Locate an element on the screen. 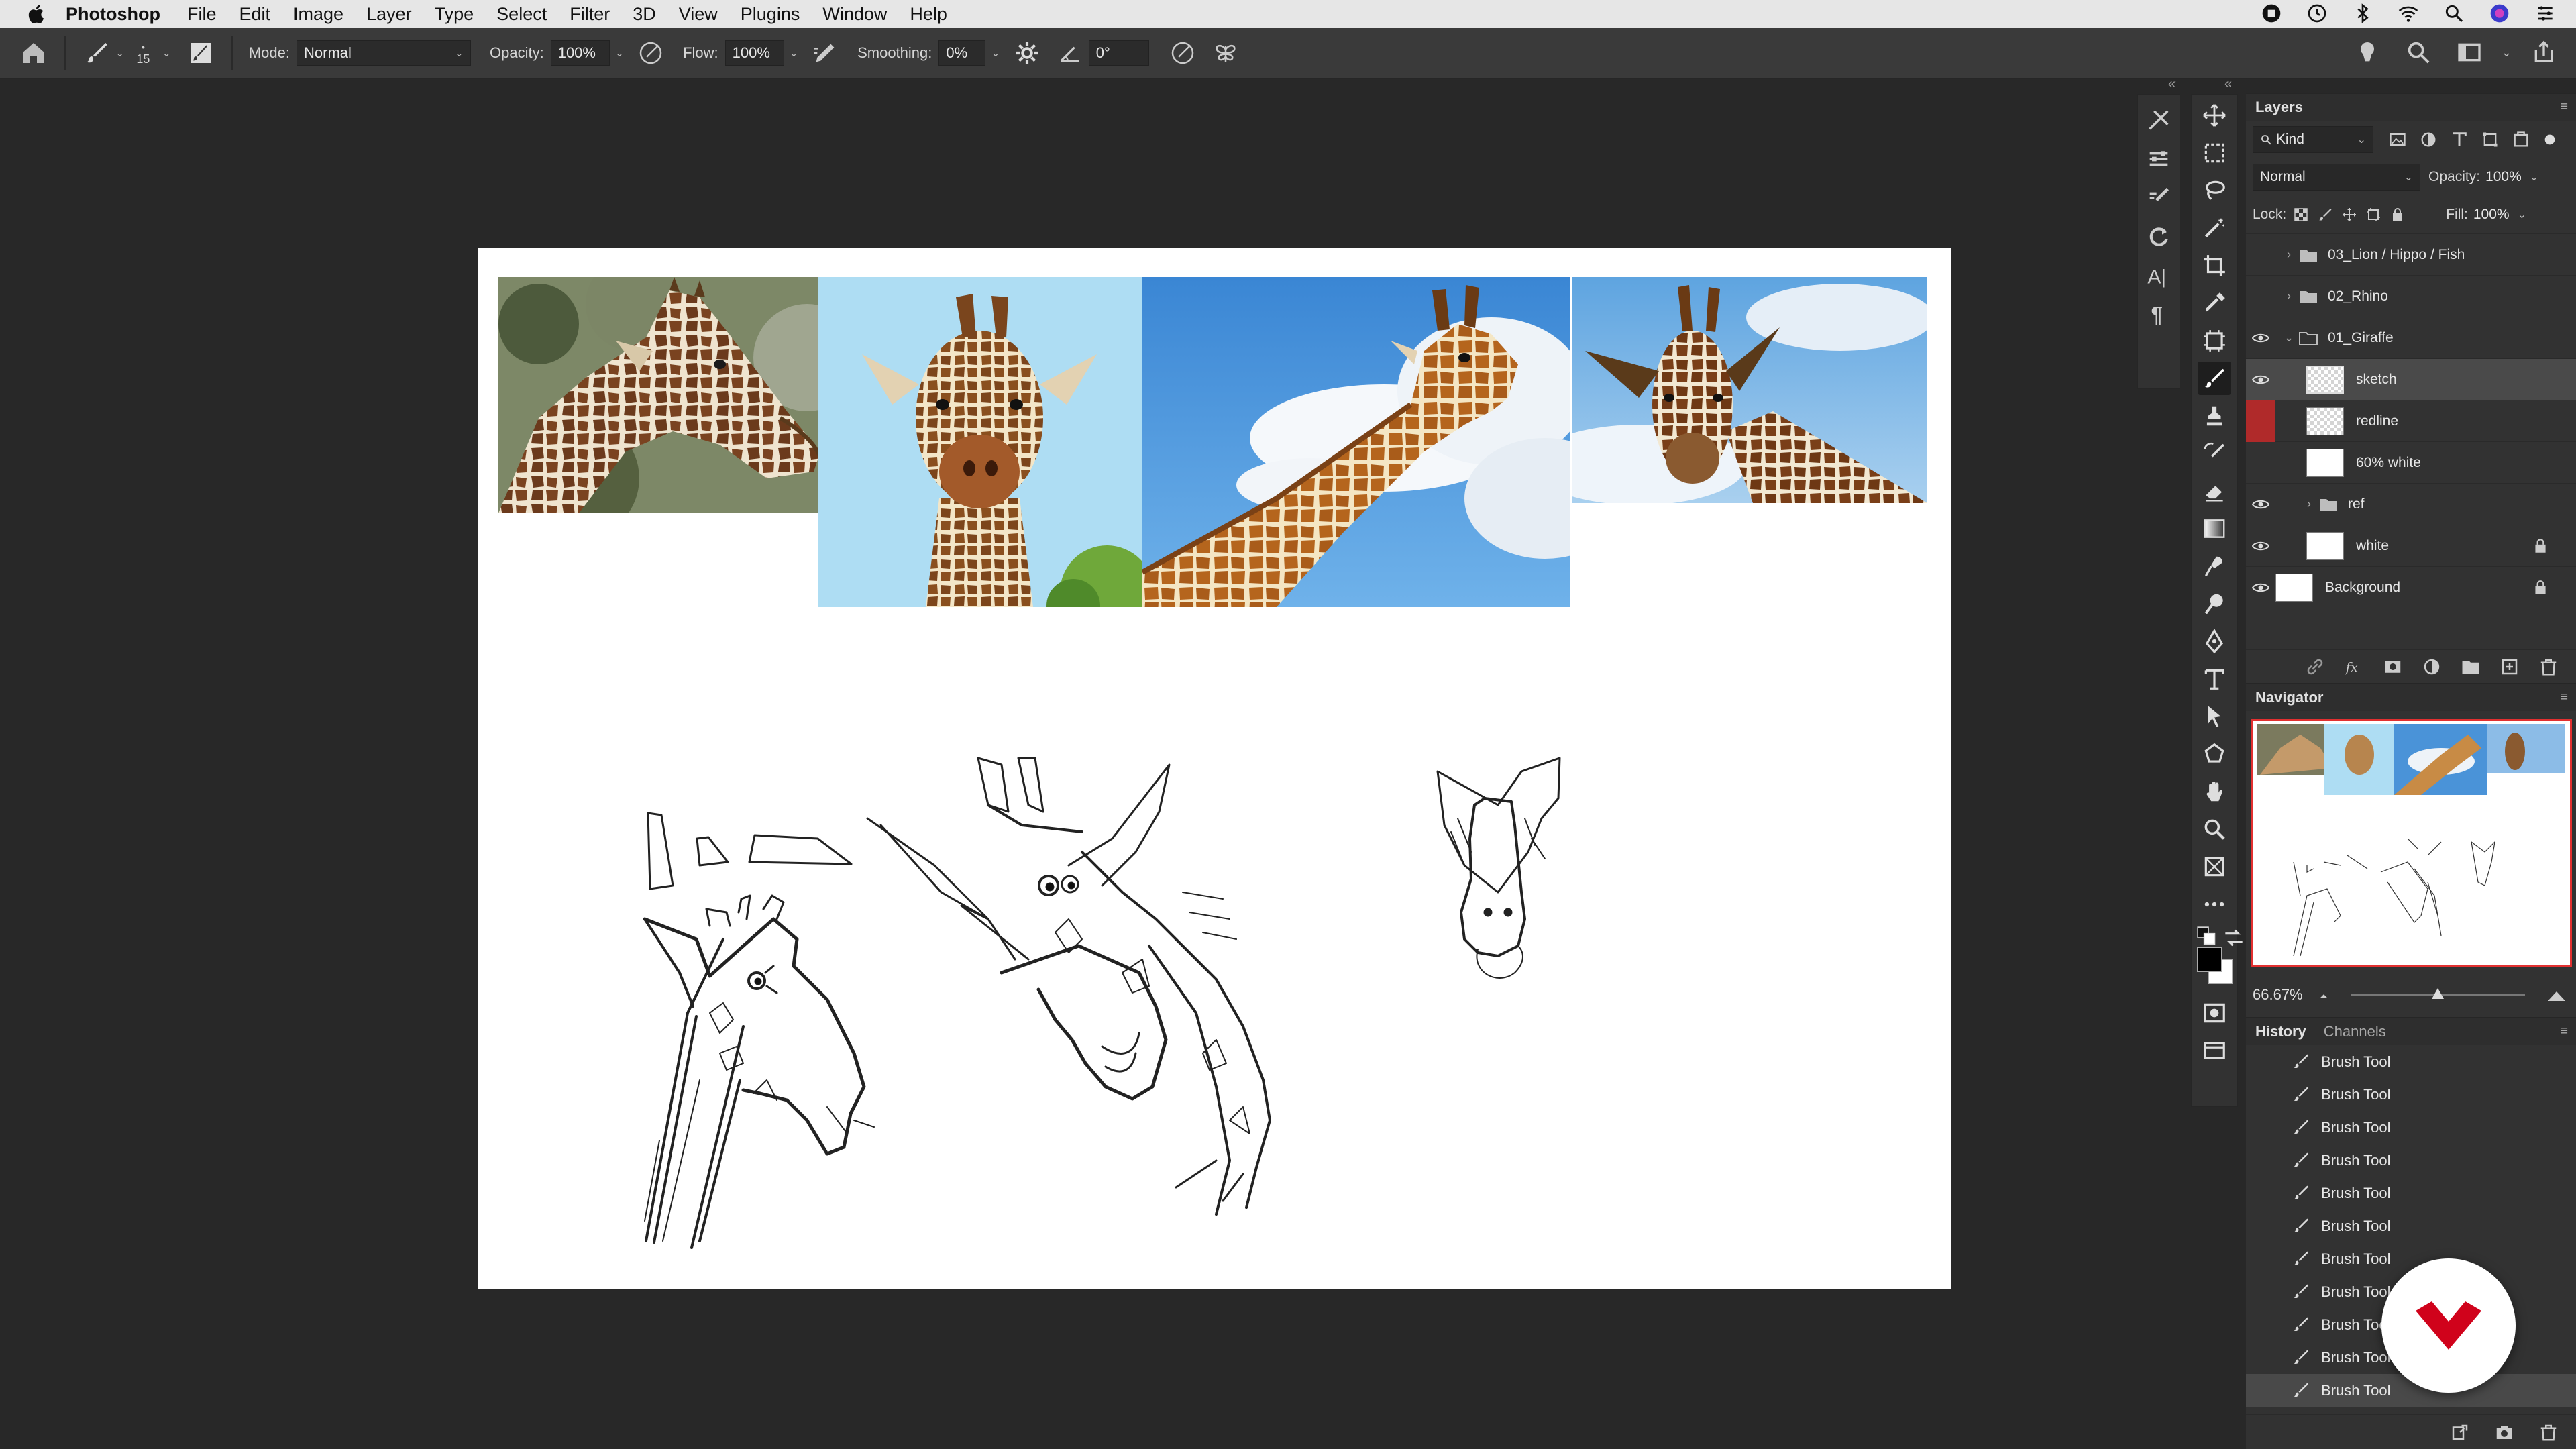 The image size is (2576, 1449). opacity-field: 100% is located at coordinates (580, 53).